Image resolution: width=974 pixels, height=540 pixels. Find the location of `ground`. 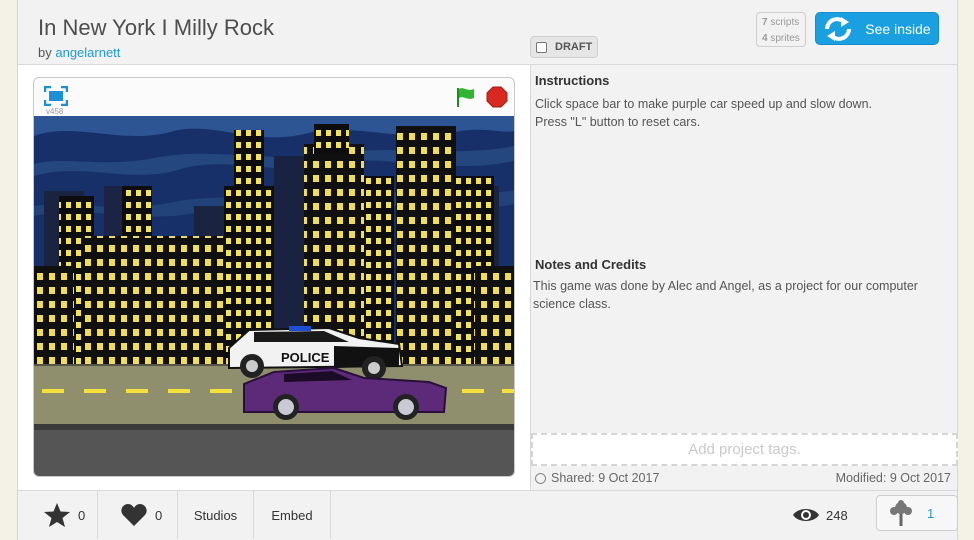

ground is located at coordinates (274, 453).